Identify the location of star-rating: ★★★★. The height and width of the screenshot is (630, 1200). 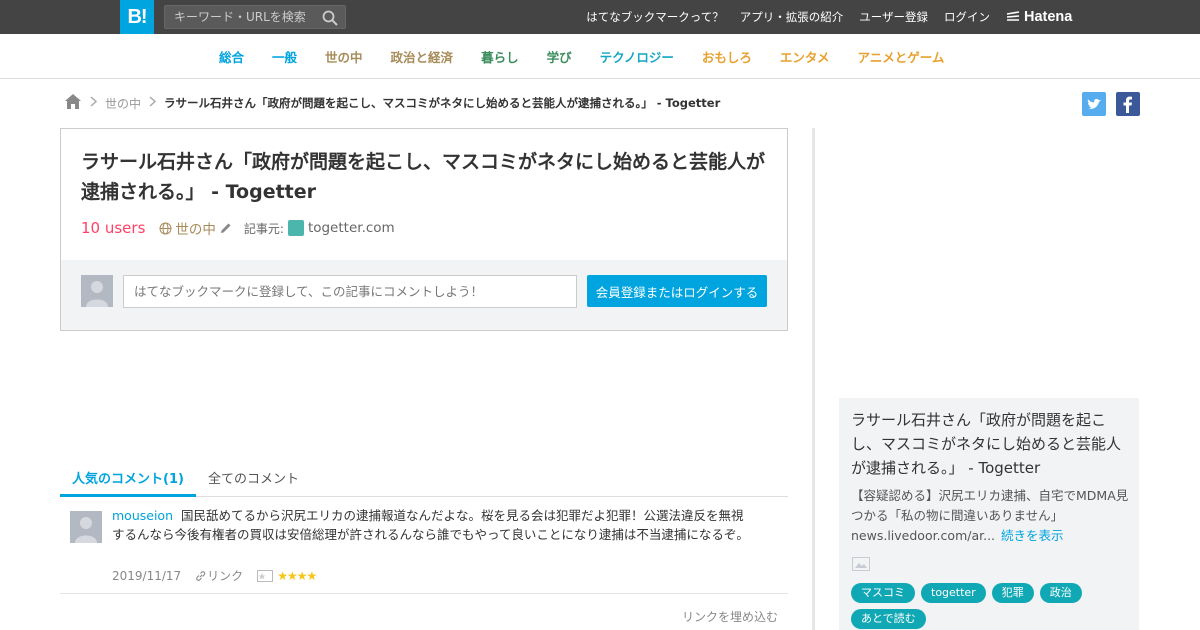
(297, 576).